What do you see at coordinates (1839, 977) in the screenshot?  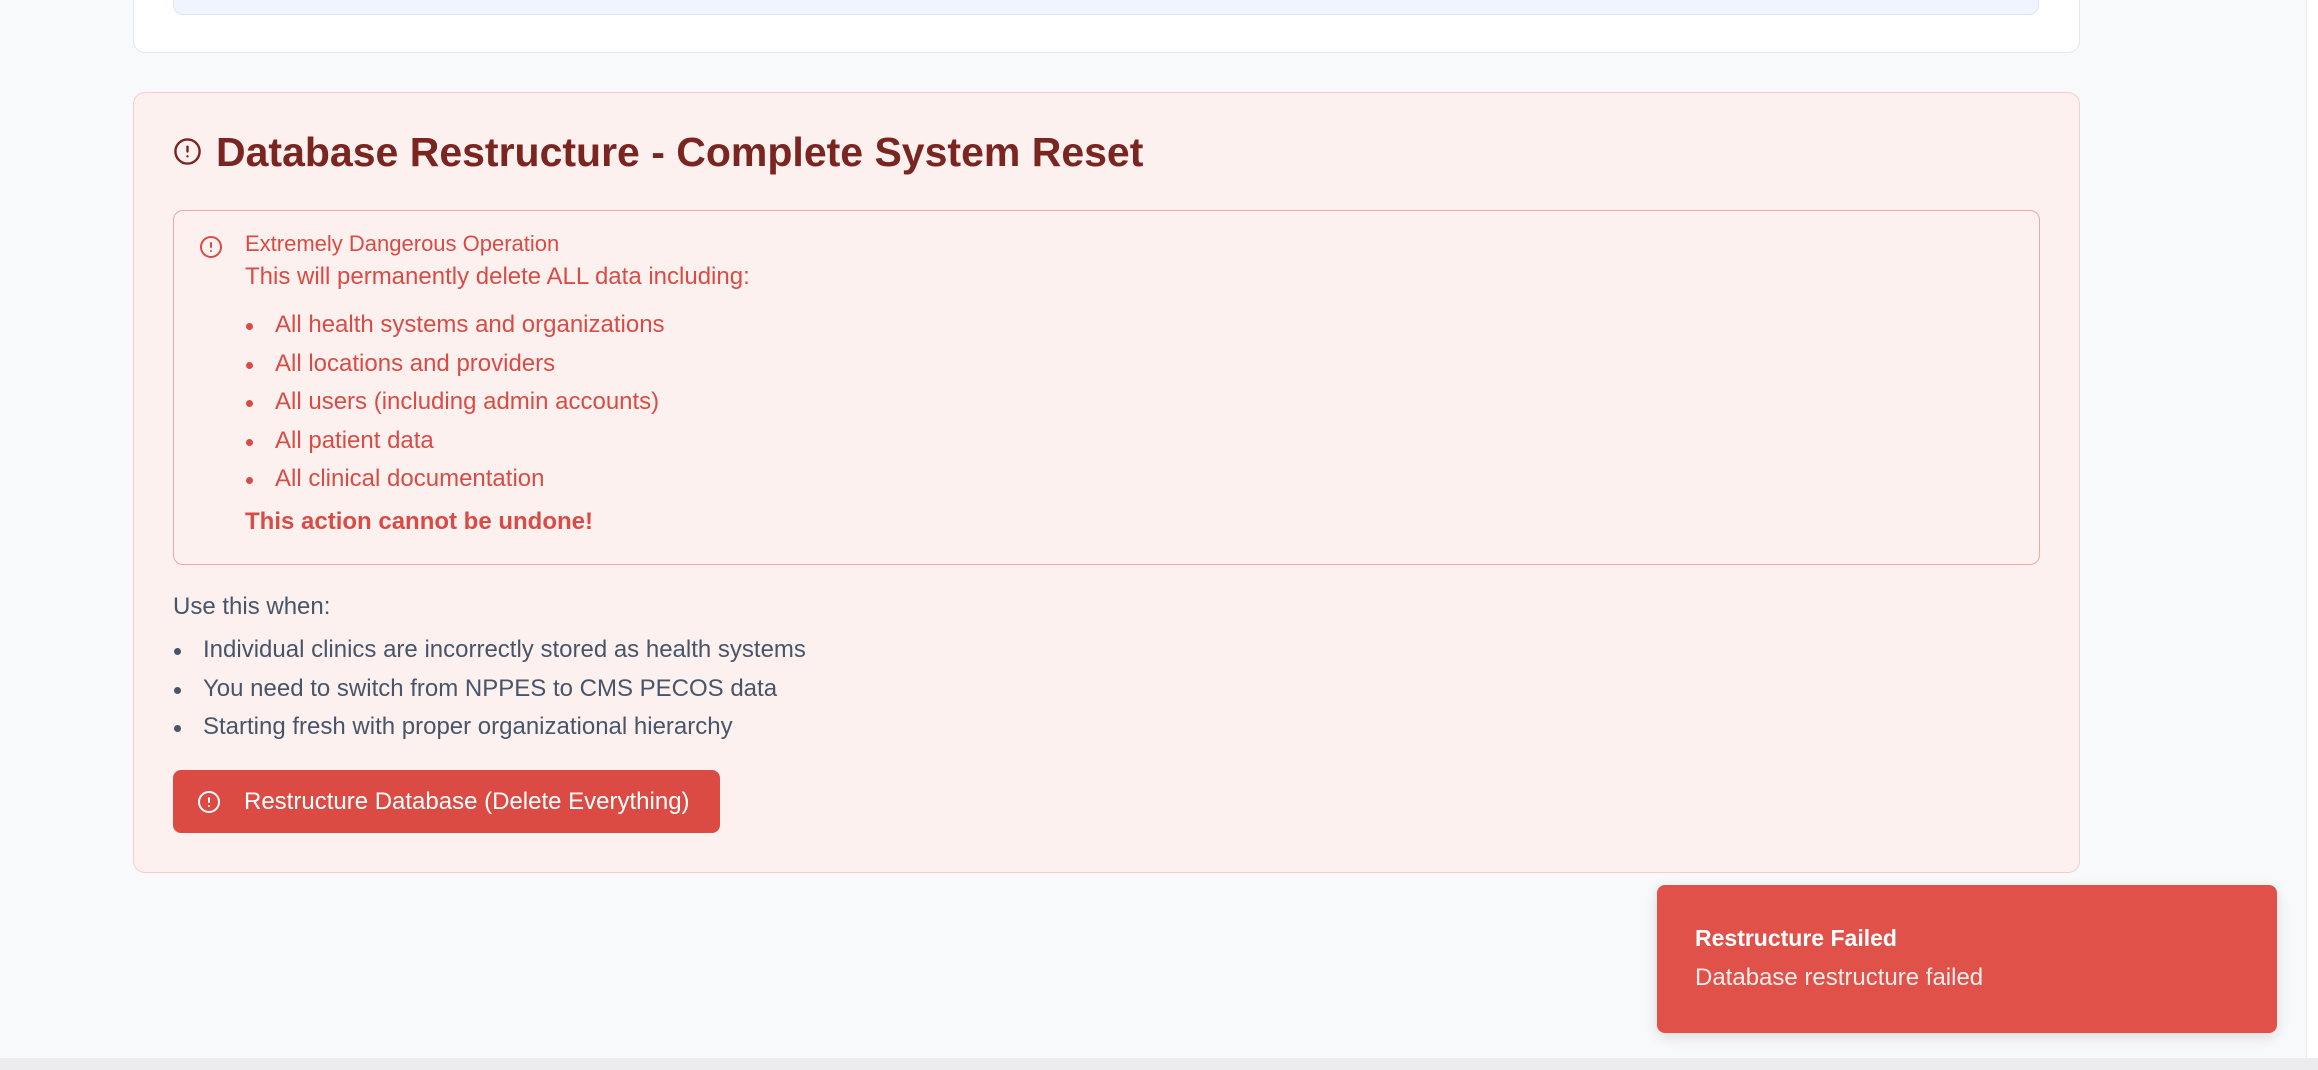 I see `toast-description: Database restructure failed` at bounding box center [1839, 977].